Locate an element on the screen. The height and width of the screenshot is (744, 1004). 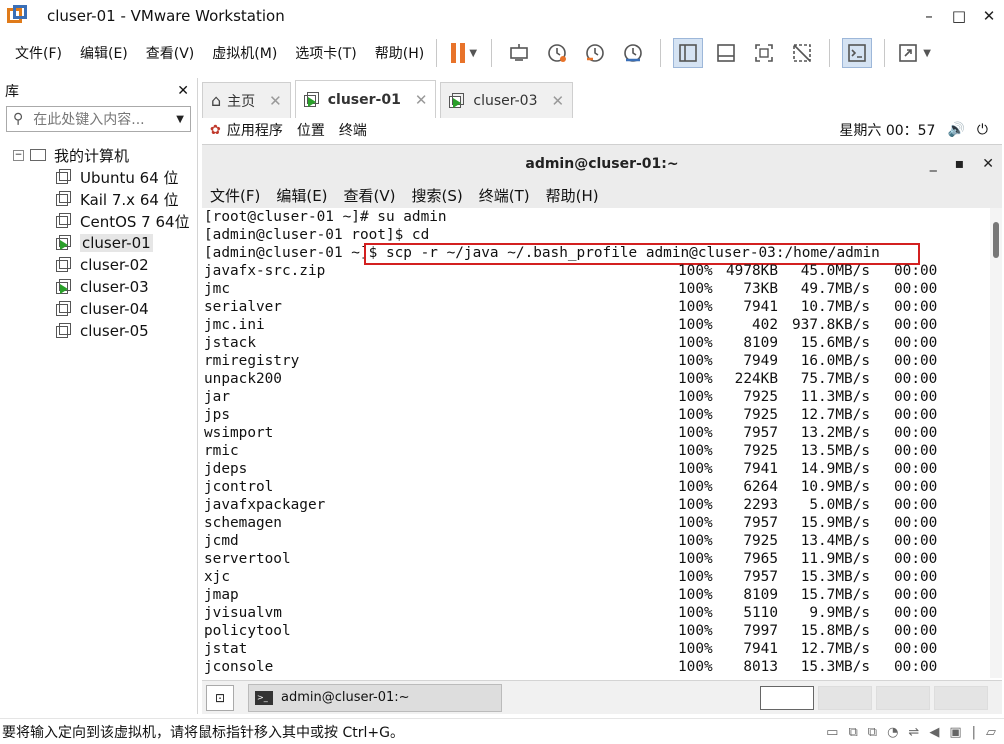
show-desktop-button: ⊡ is located at coordinates (220, 697).